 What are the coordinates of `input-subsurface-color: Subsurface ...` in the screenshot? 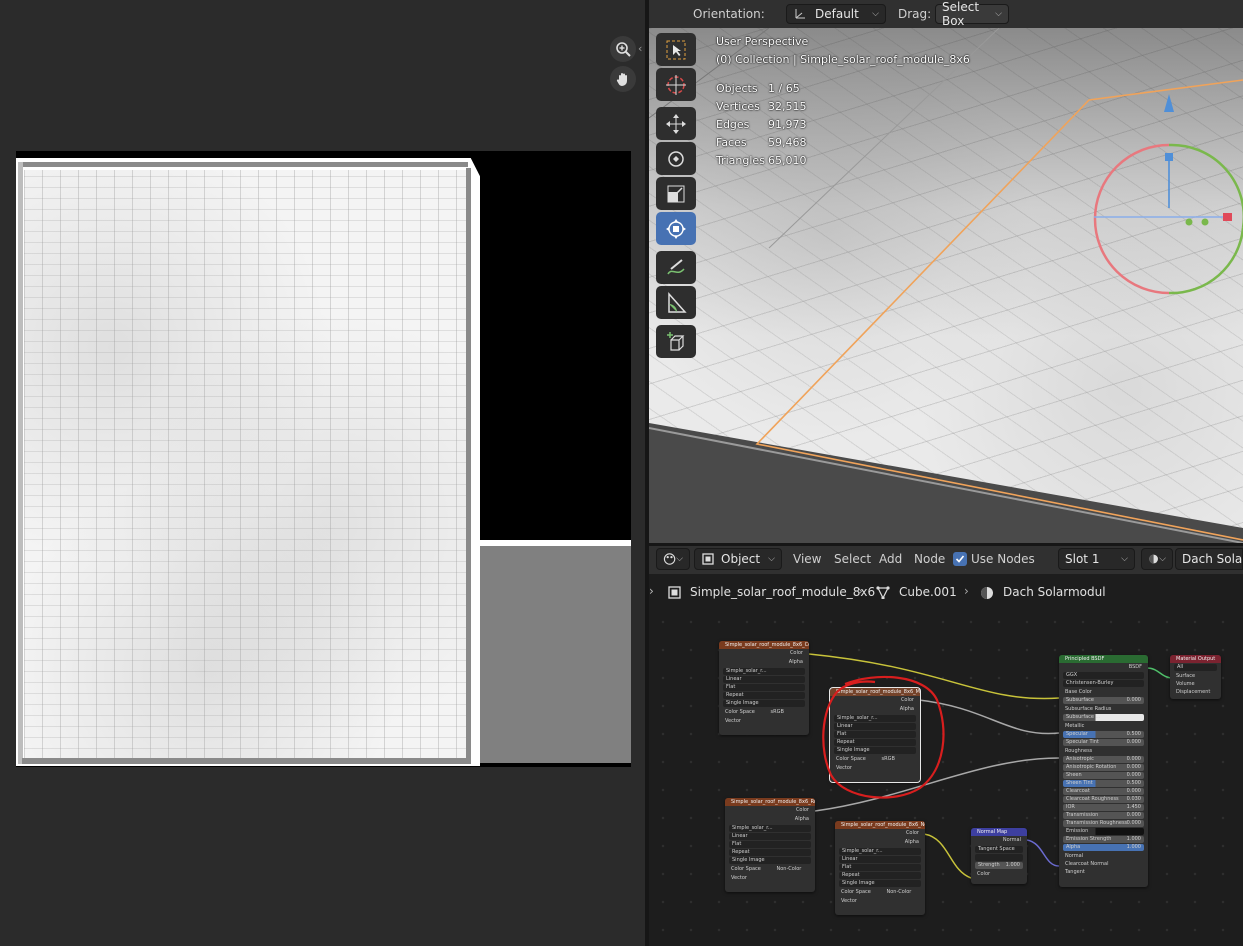 It's located at (1103, 717).